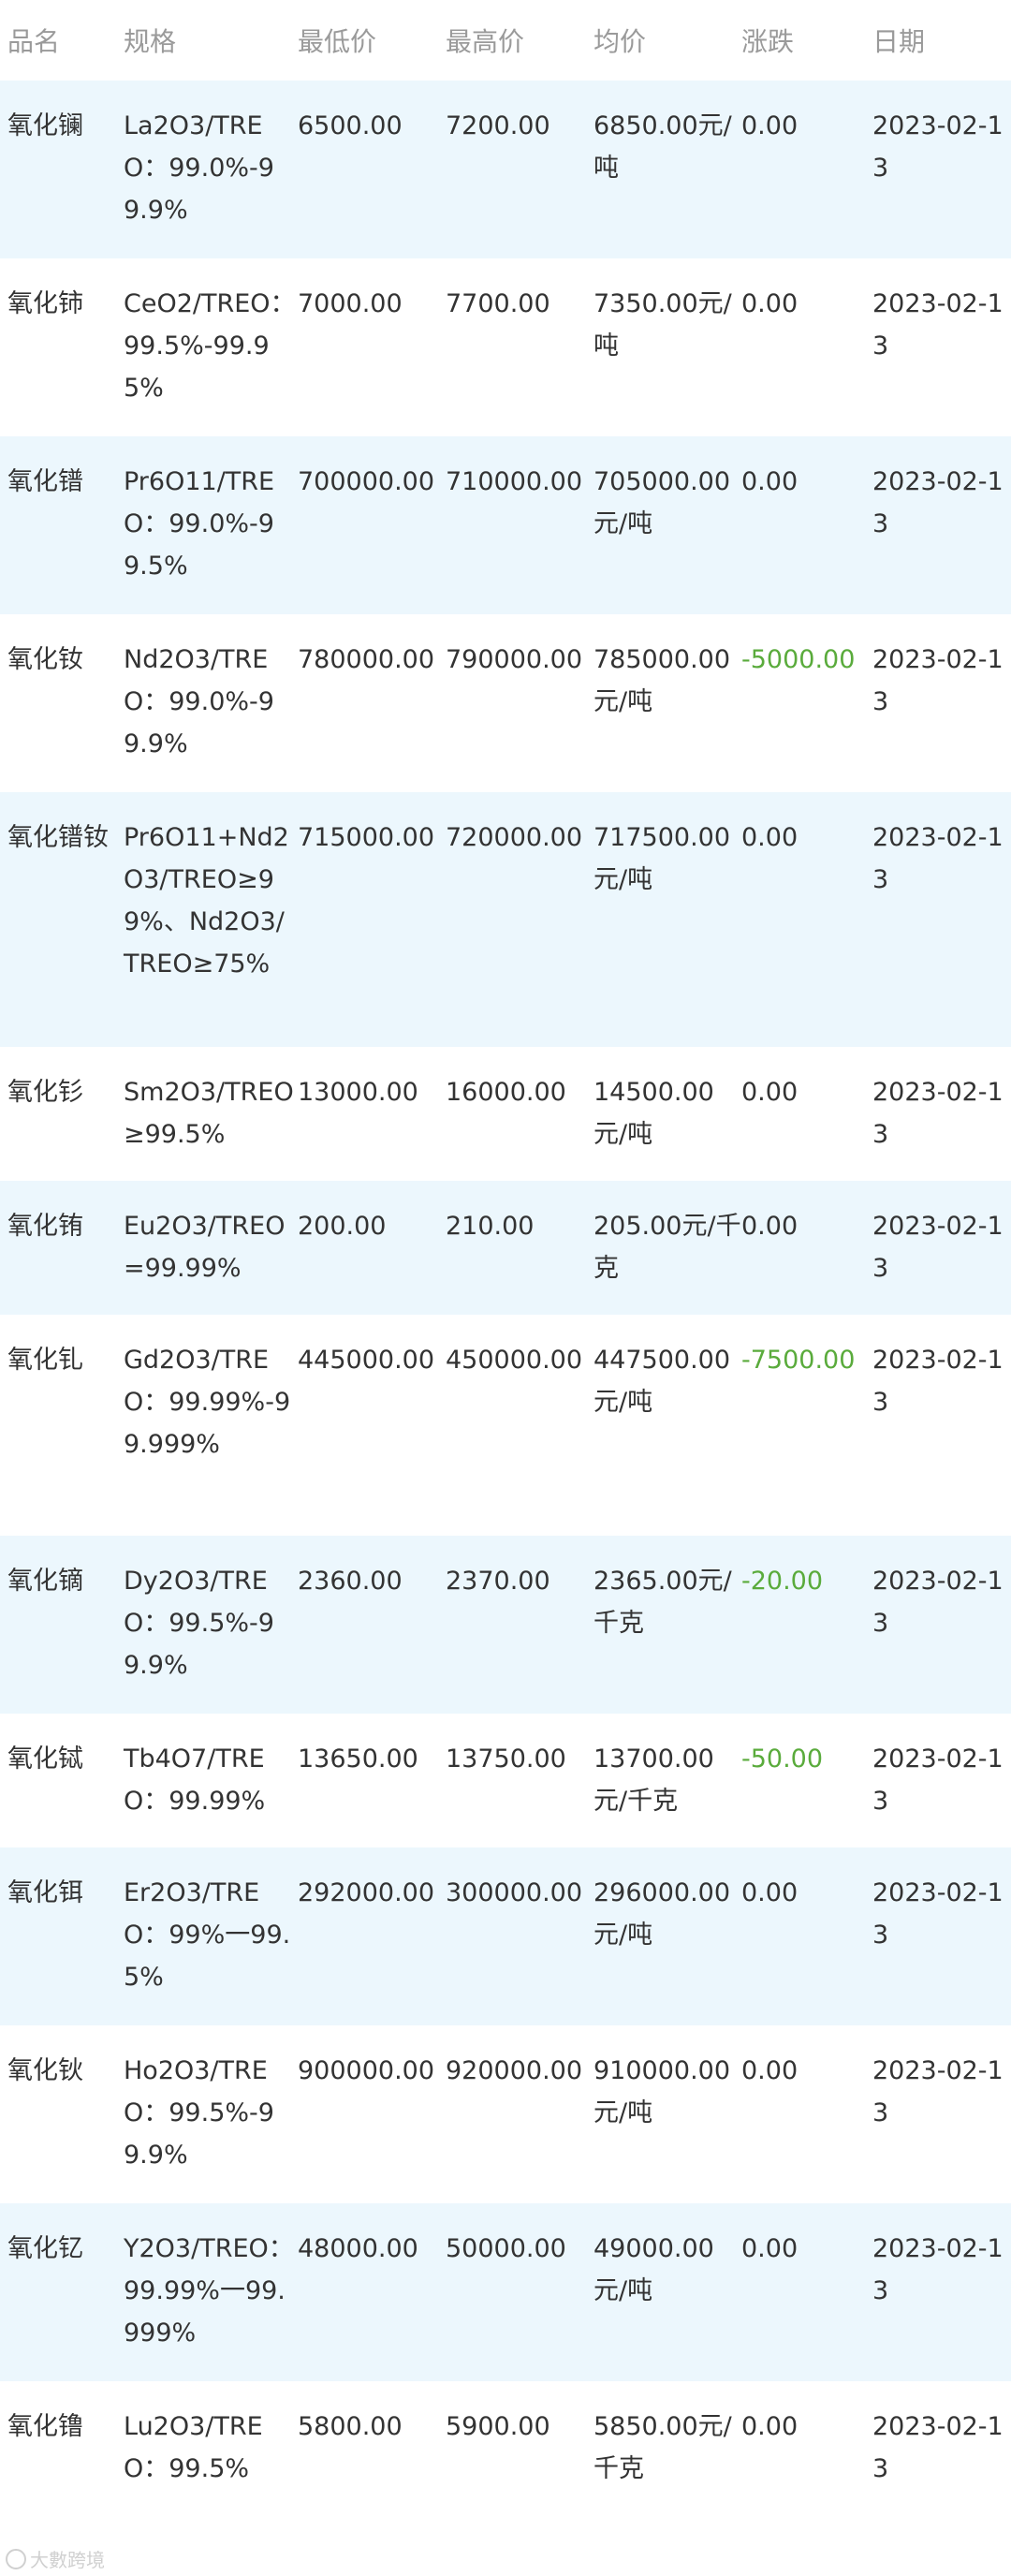 Image resolution: width=1011 pixels, height=2576 pixels. I want to click on row-spec: CeO2/TREO：99.5%-99.95%, so click(210, 346).